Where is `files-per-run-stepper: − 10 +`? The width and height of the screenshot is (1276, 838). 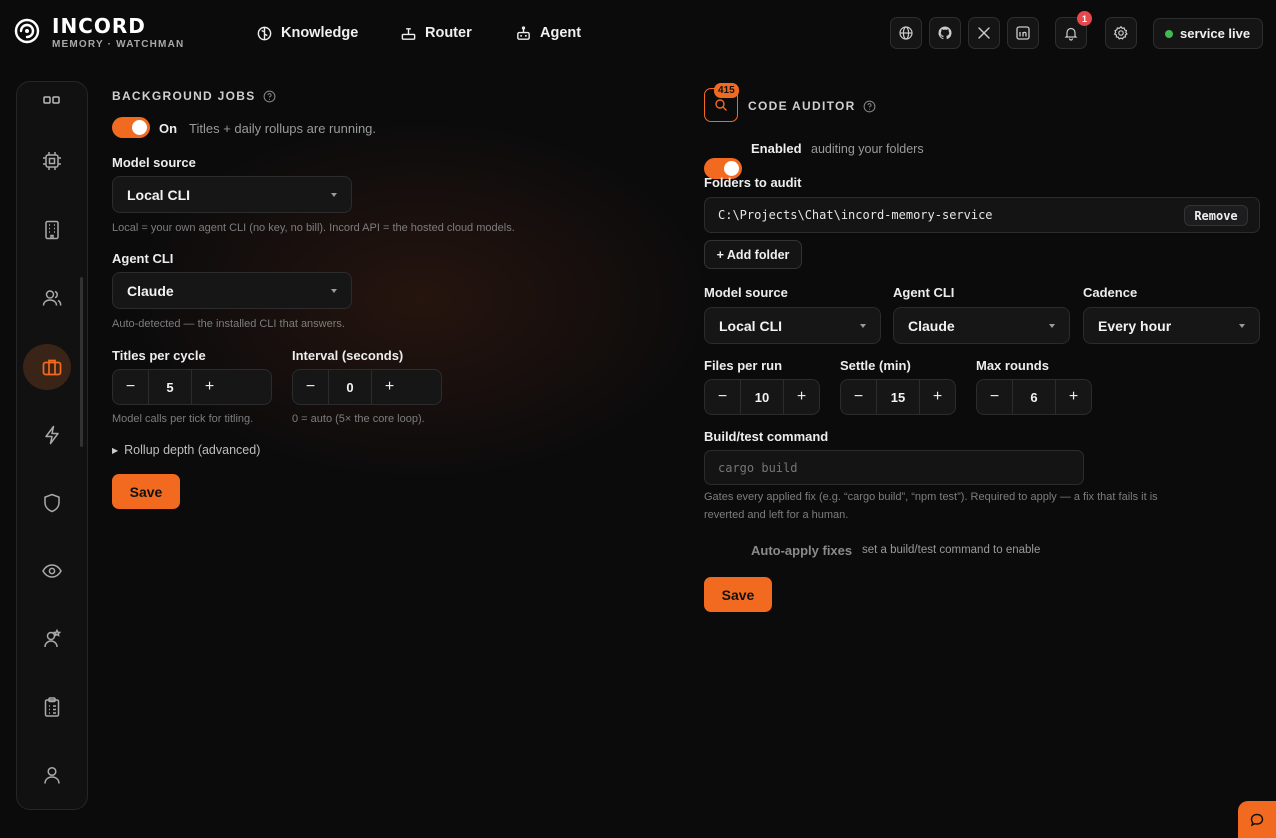 files-per-run-stepper: − 10 + is located at coordinates (762, 397).